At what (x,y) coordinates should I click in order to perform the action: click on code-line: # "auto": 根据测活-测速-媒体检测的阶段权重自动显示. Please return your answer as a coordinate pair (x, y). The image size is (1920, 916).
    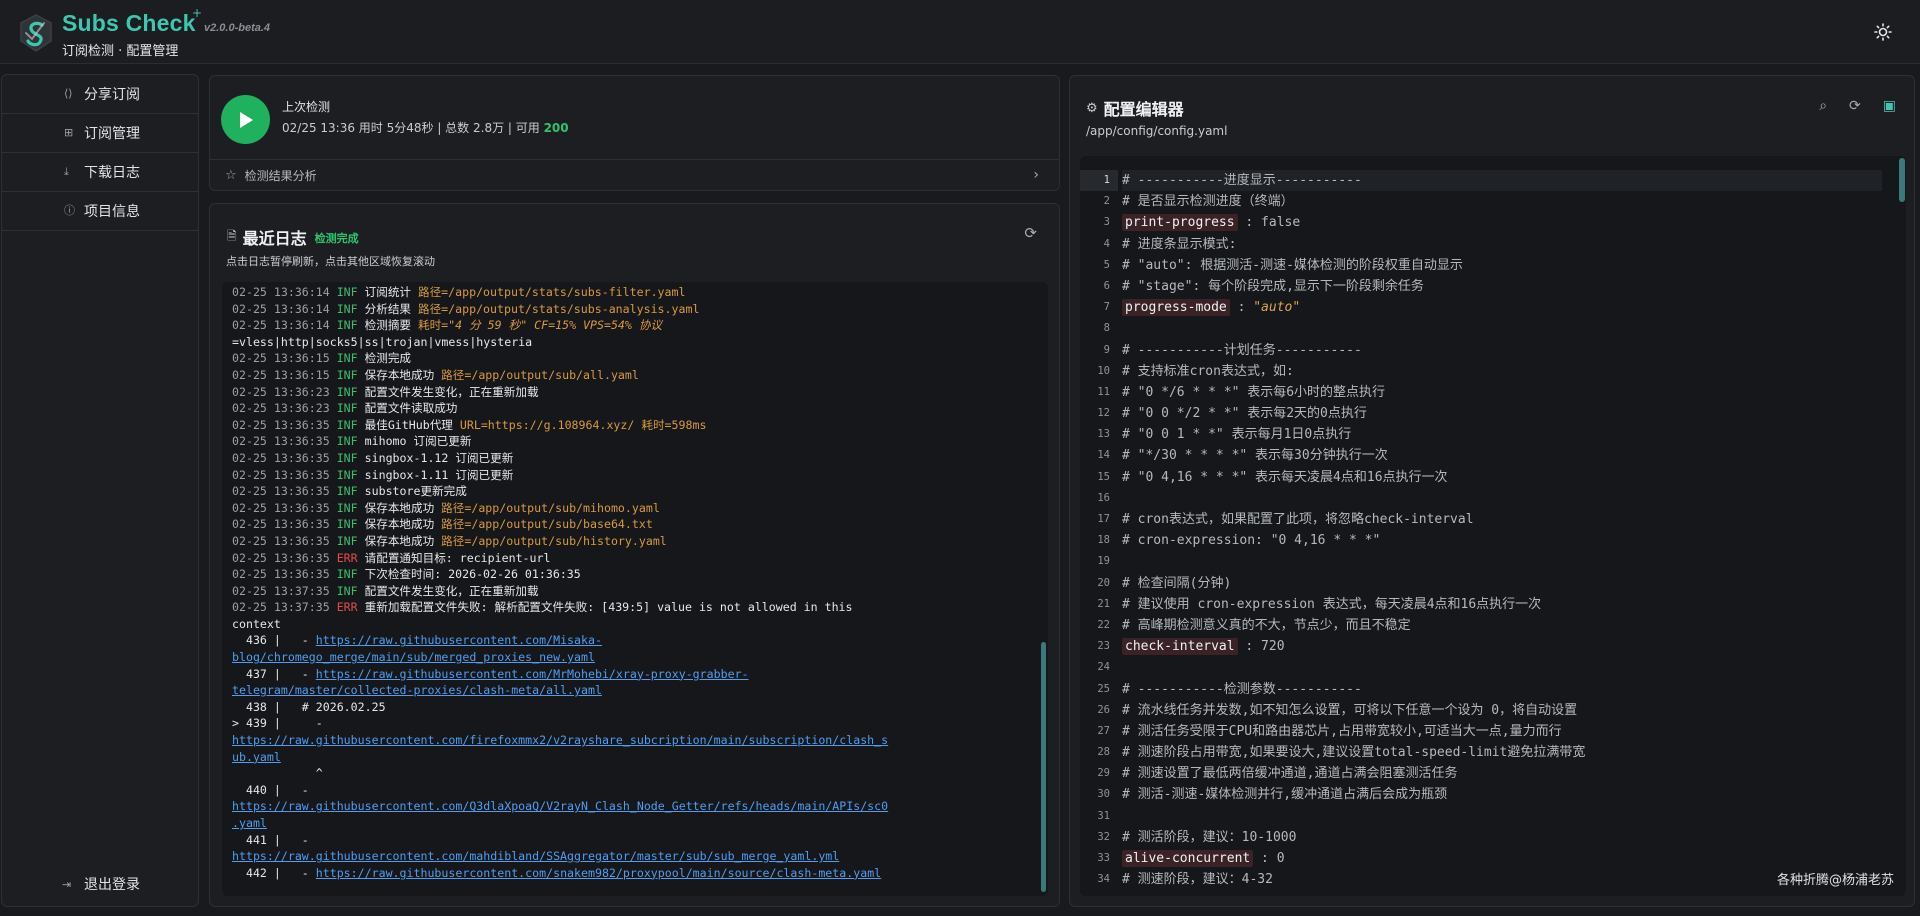
    Looking at the image, I should click on (1502, 265).